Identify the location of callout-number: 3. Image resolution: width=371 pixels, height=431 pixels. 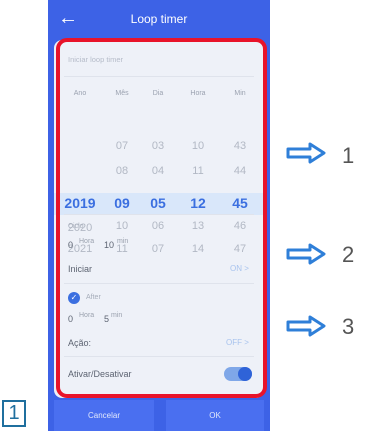
(348, 326).